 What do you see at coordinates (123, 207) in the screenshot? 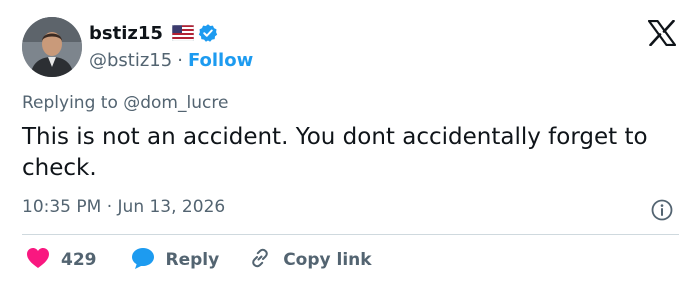
I see `timestamp: 10:35 PM · Jun 13, 2026` at bounding box center [123, 207].